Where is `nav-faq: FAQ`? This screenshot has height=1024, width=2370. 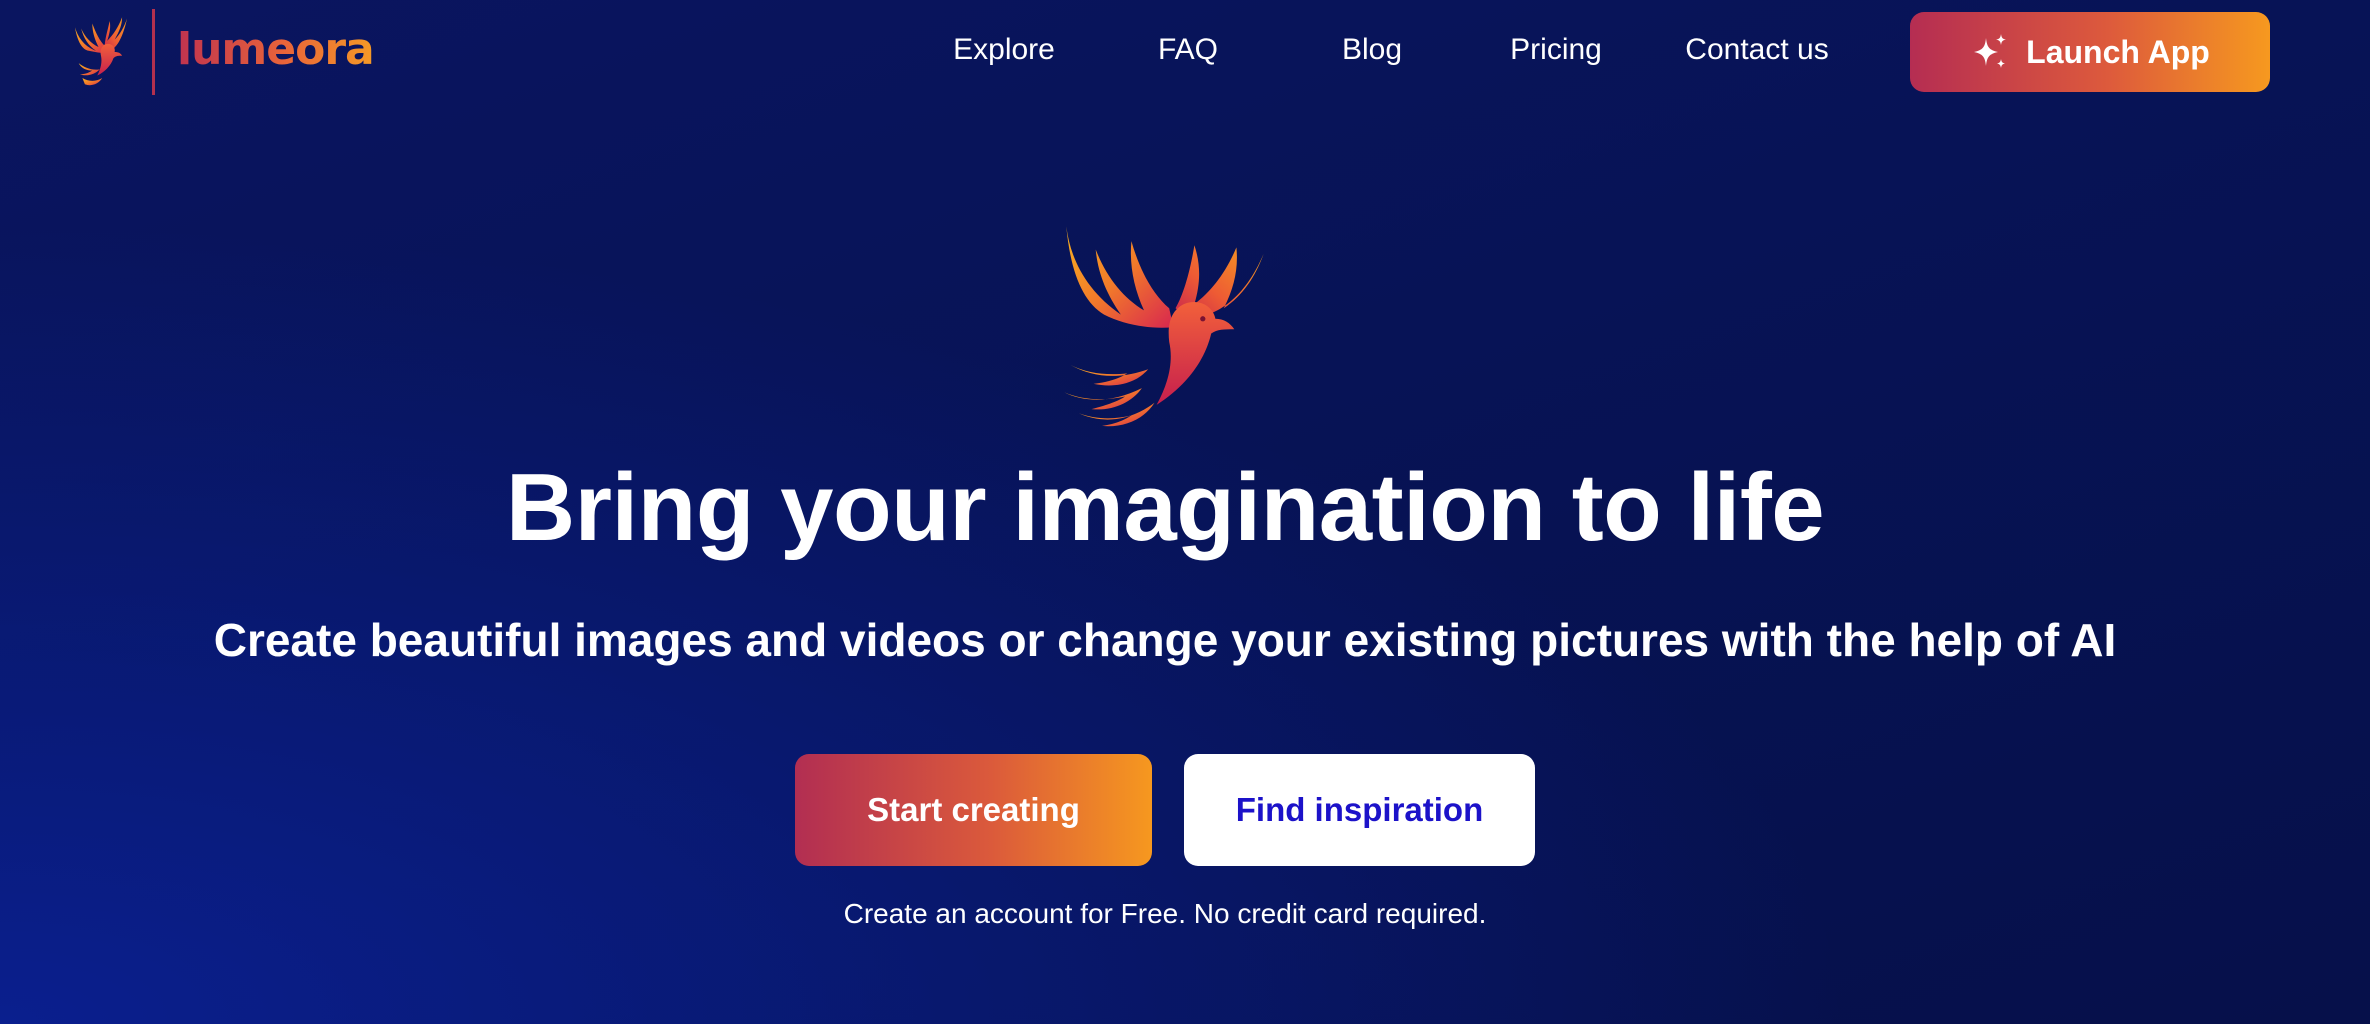
nav-faq: FAQ is located at coordinates (1188, 50).